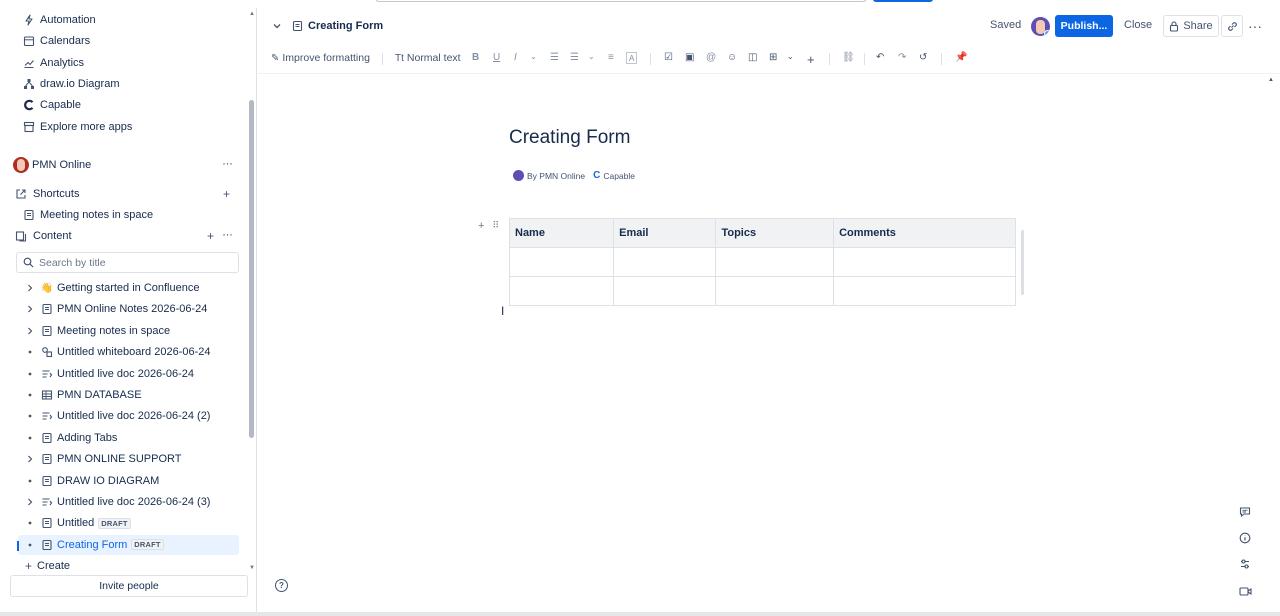  What do you see at coordinates (848, 57) in the screenshot?
I see `link-icon: ⛓` at bounding box center [848, 57].